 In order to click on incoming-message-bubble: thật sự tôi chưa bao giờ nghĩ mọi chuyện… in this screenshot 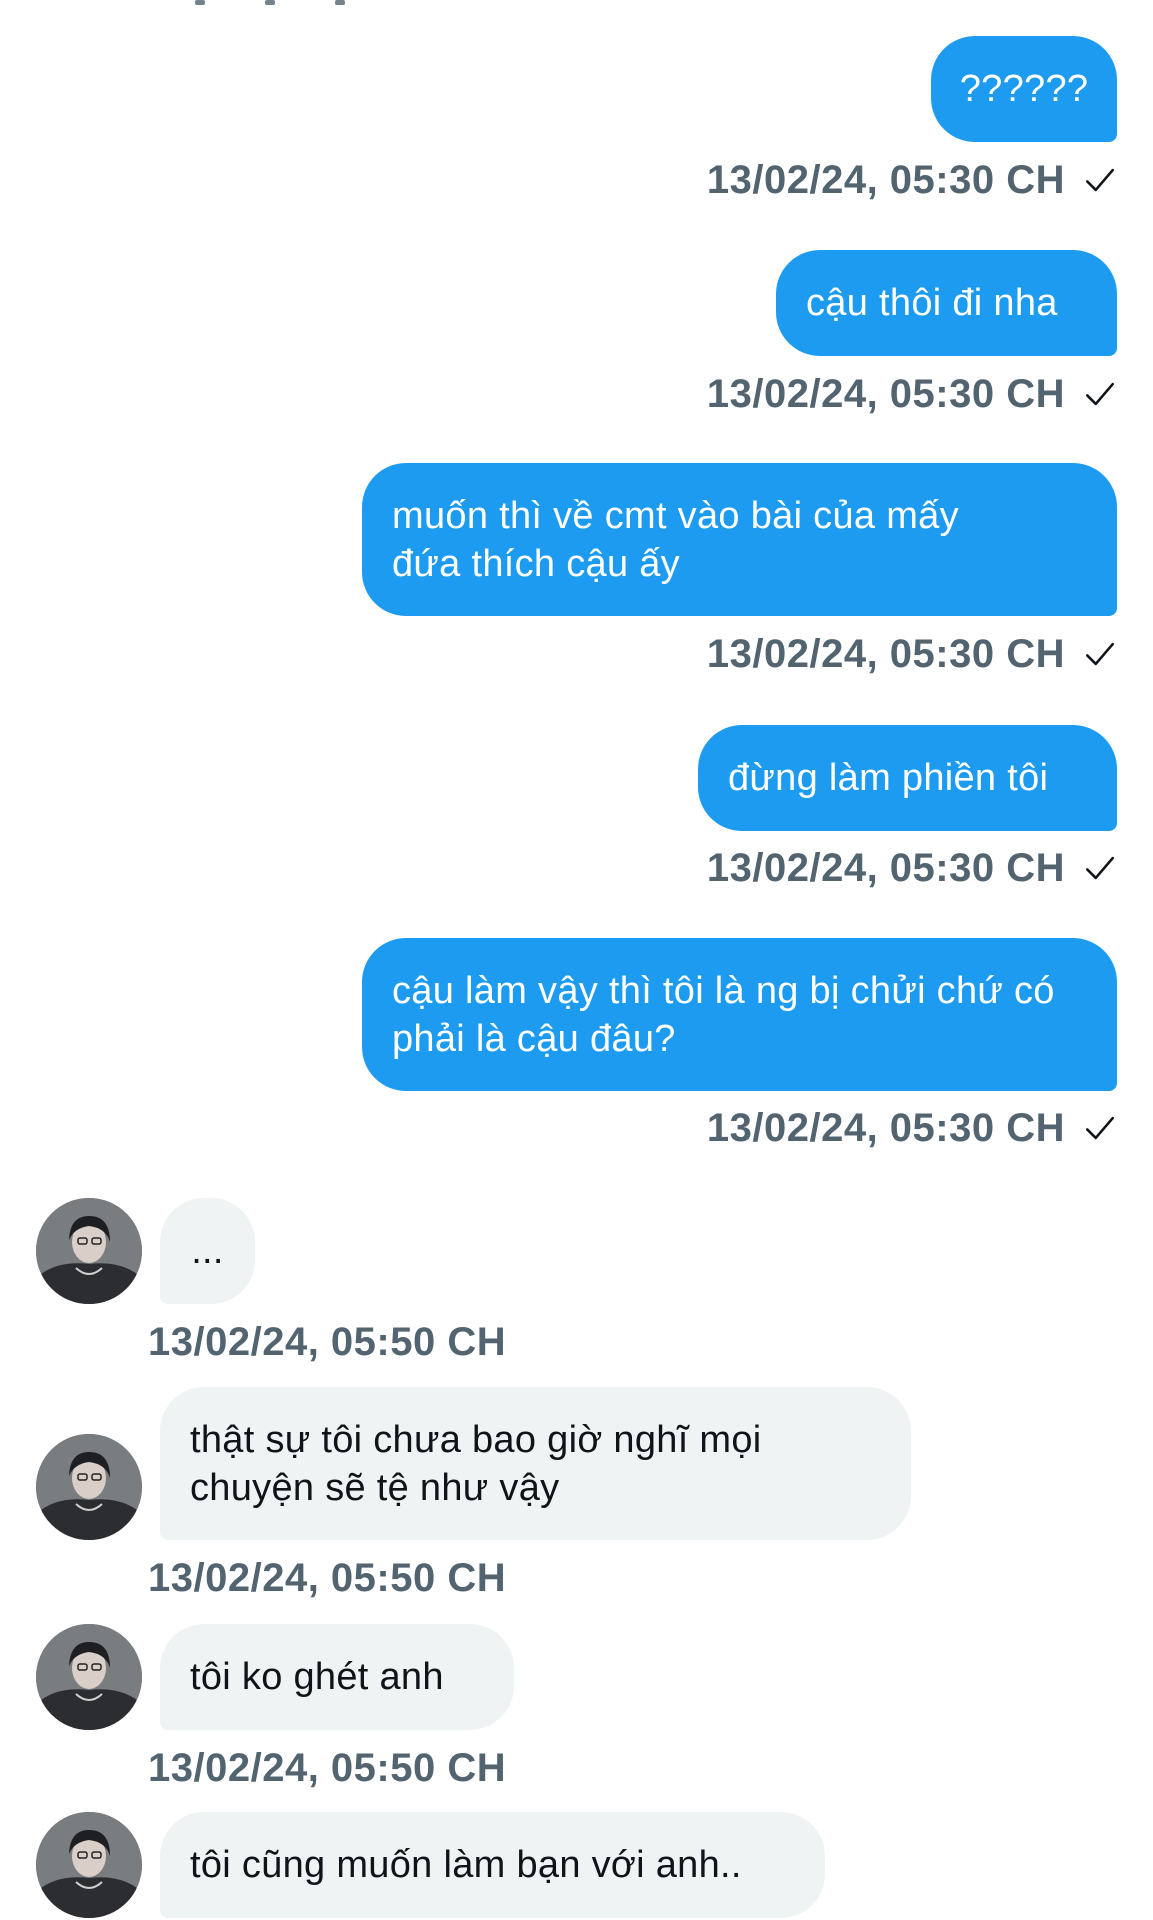, I will do `click(535, 1463)`.